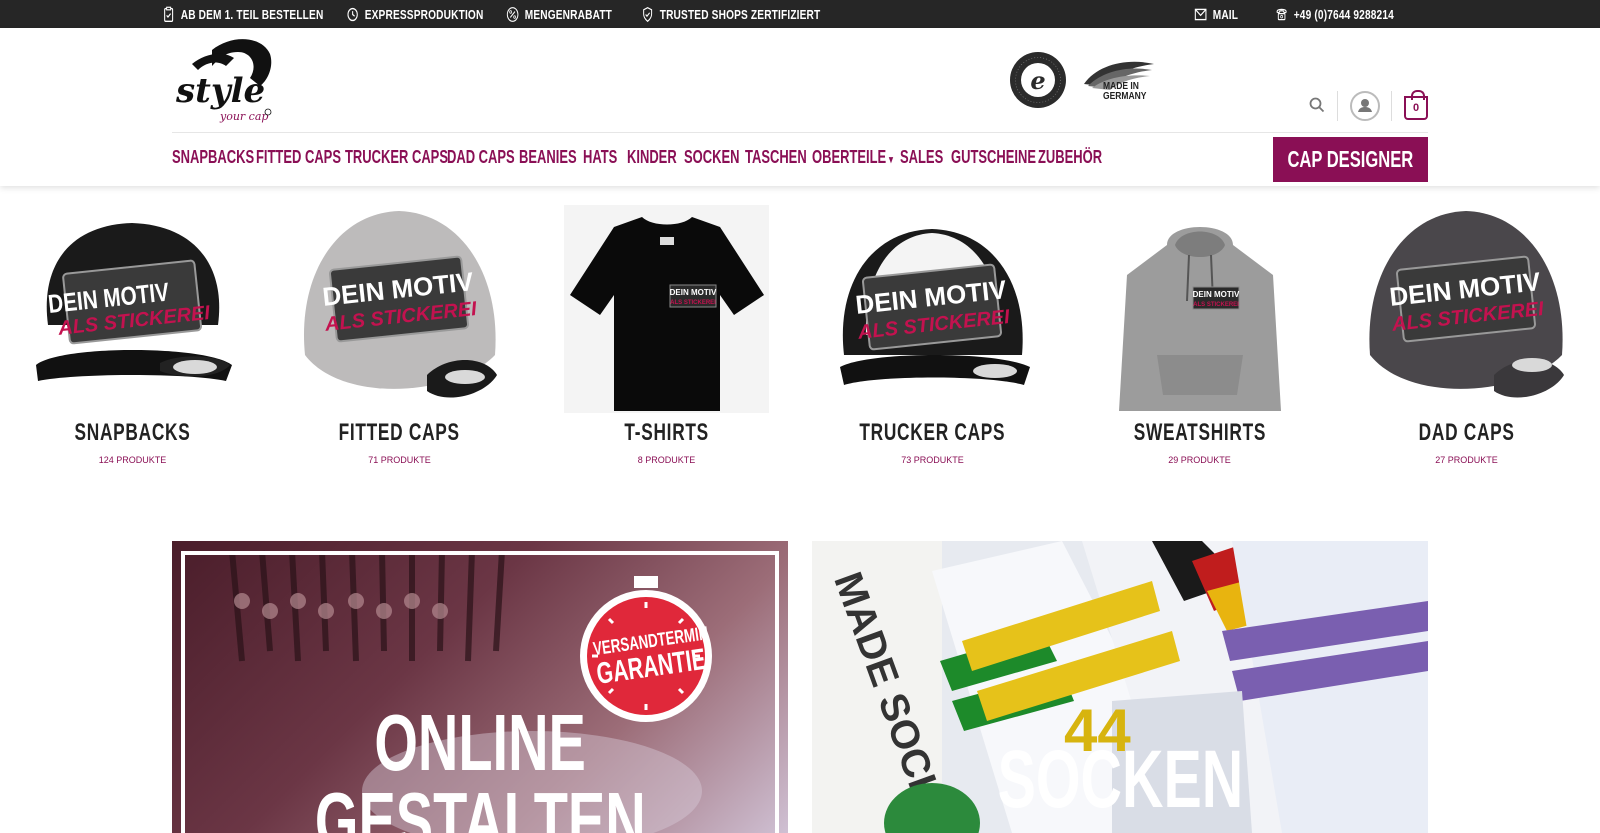 This screenshot has height=833, width=1600. I want to click on nav-item-label: OBERTEILE, so click(849, 157).